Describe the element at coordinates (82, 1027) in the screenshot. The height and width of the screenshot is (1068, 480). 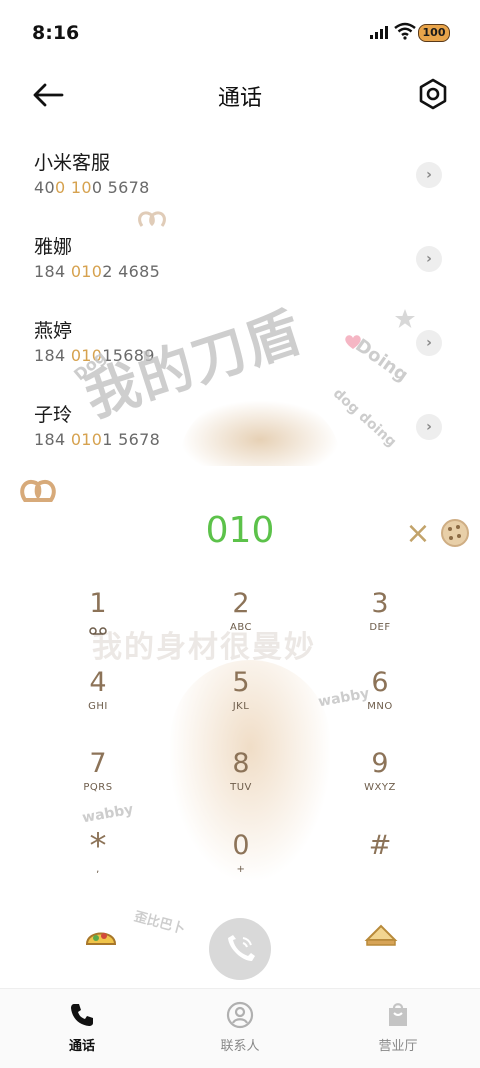
I see `nav-tab-calls: 通话` at that location.